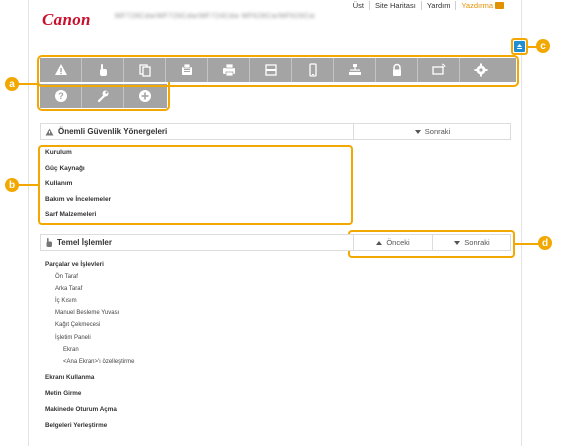  I want to click on section1-title: Önemli Güvenlik Yönergeleri, so click(113, 131).